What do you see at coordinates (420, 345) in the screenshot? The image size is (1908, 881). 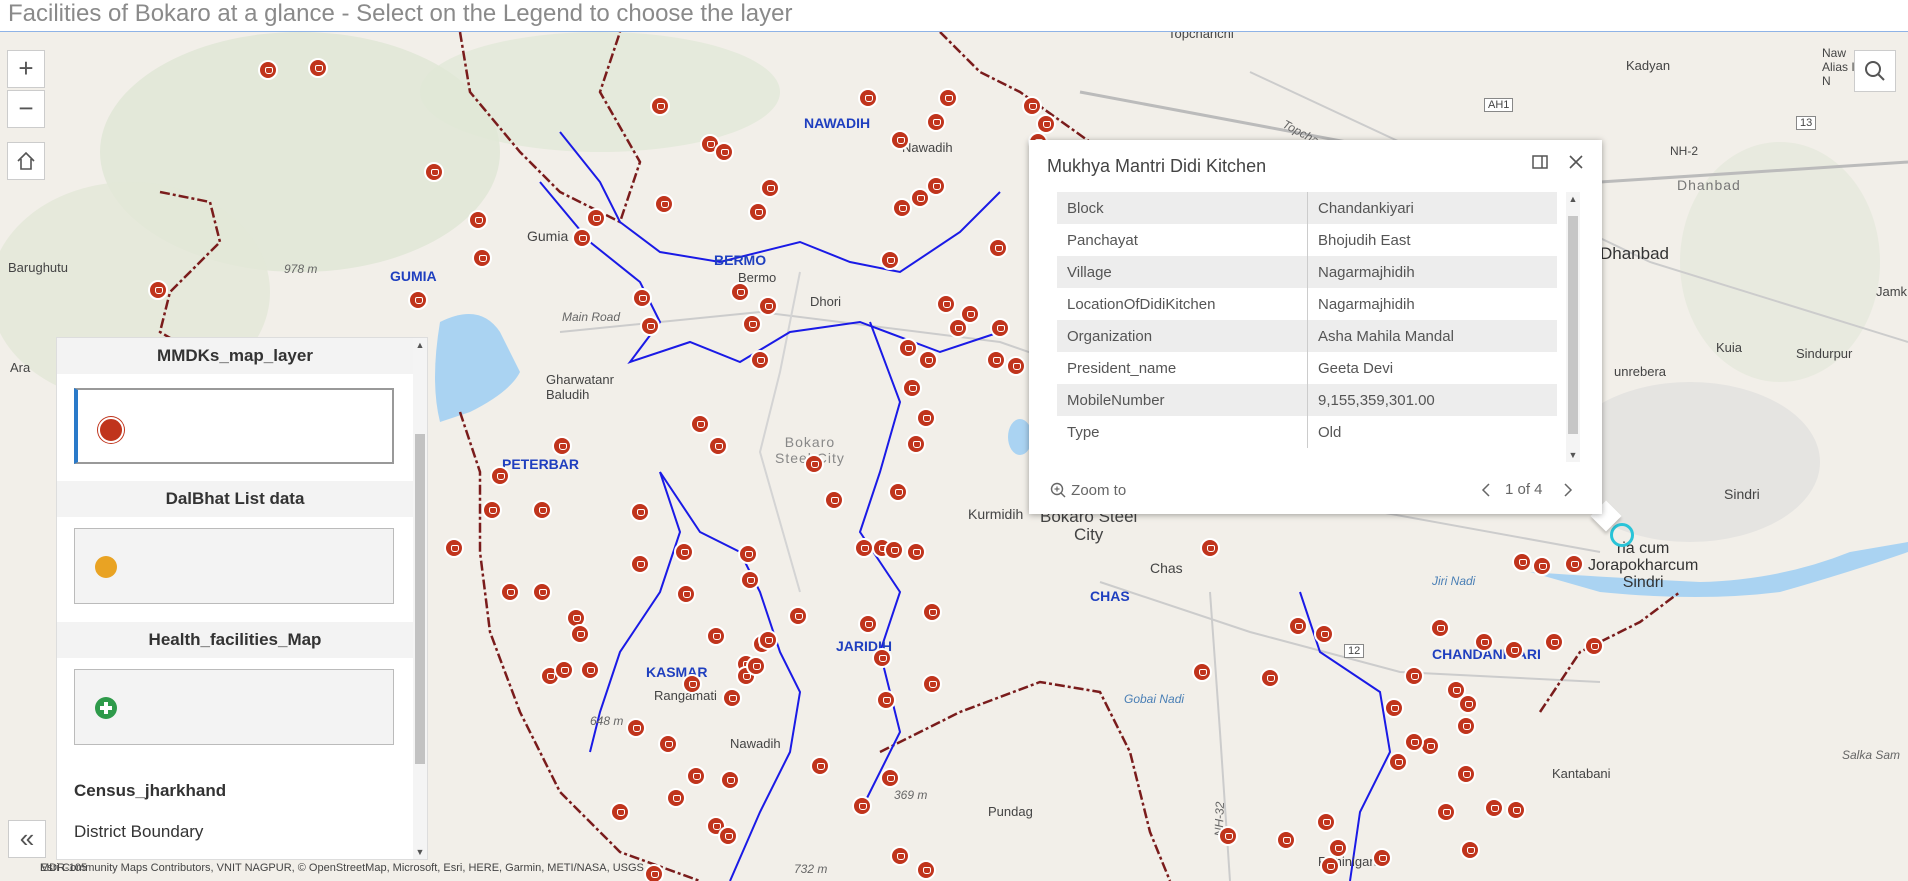 I see `scroll-up-icon: ▲` at bounding box center [420, 345].